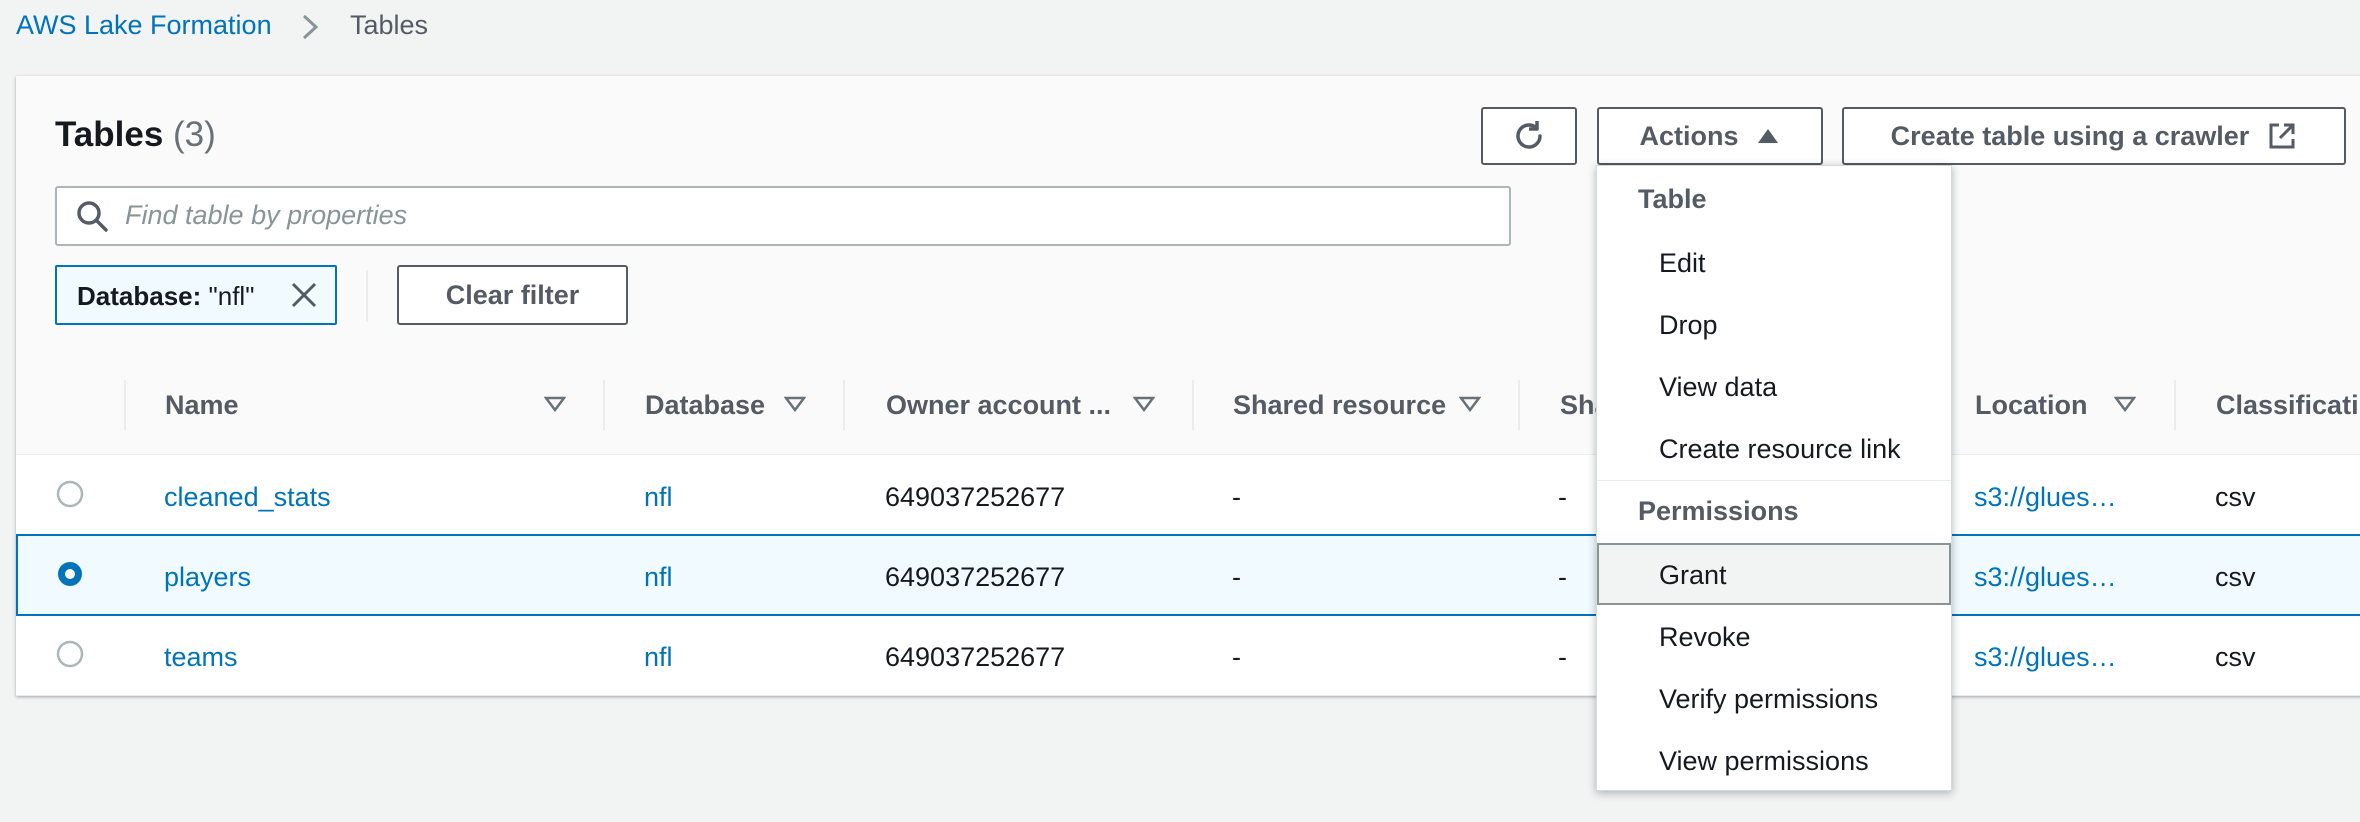  Describe the element at coordinates (1780, 449) in the screenshot. I see `menu-item-create-resource-link: Create resource link` at that location.